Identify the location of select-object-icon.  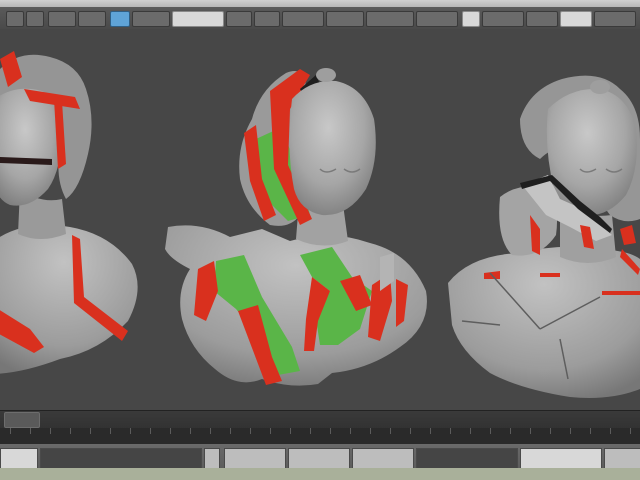
(120, 19).